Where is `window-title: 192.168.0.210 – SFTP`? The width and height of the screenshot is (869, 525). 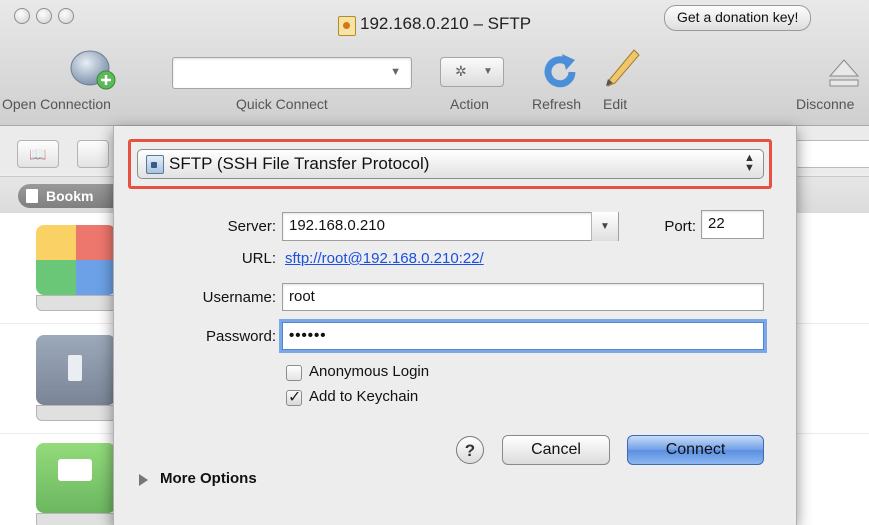
window-title: 192.168.0.210 – SFTP is located at coordinates (446, 23).